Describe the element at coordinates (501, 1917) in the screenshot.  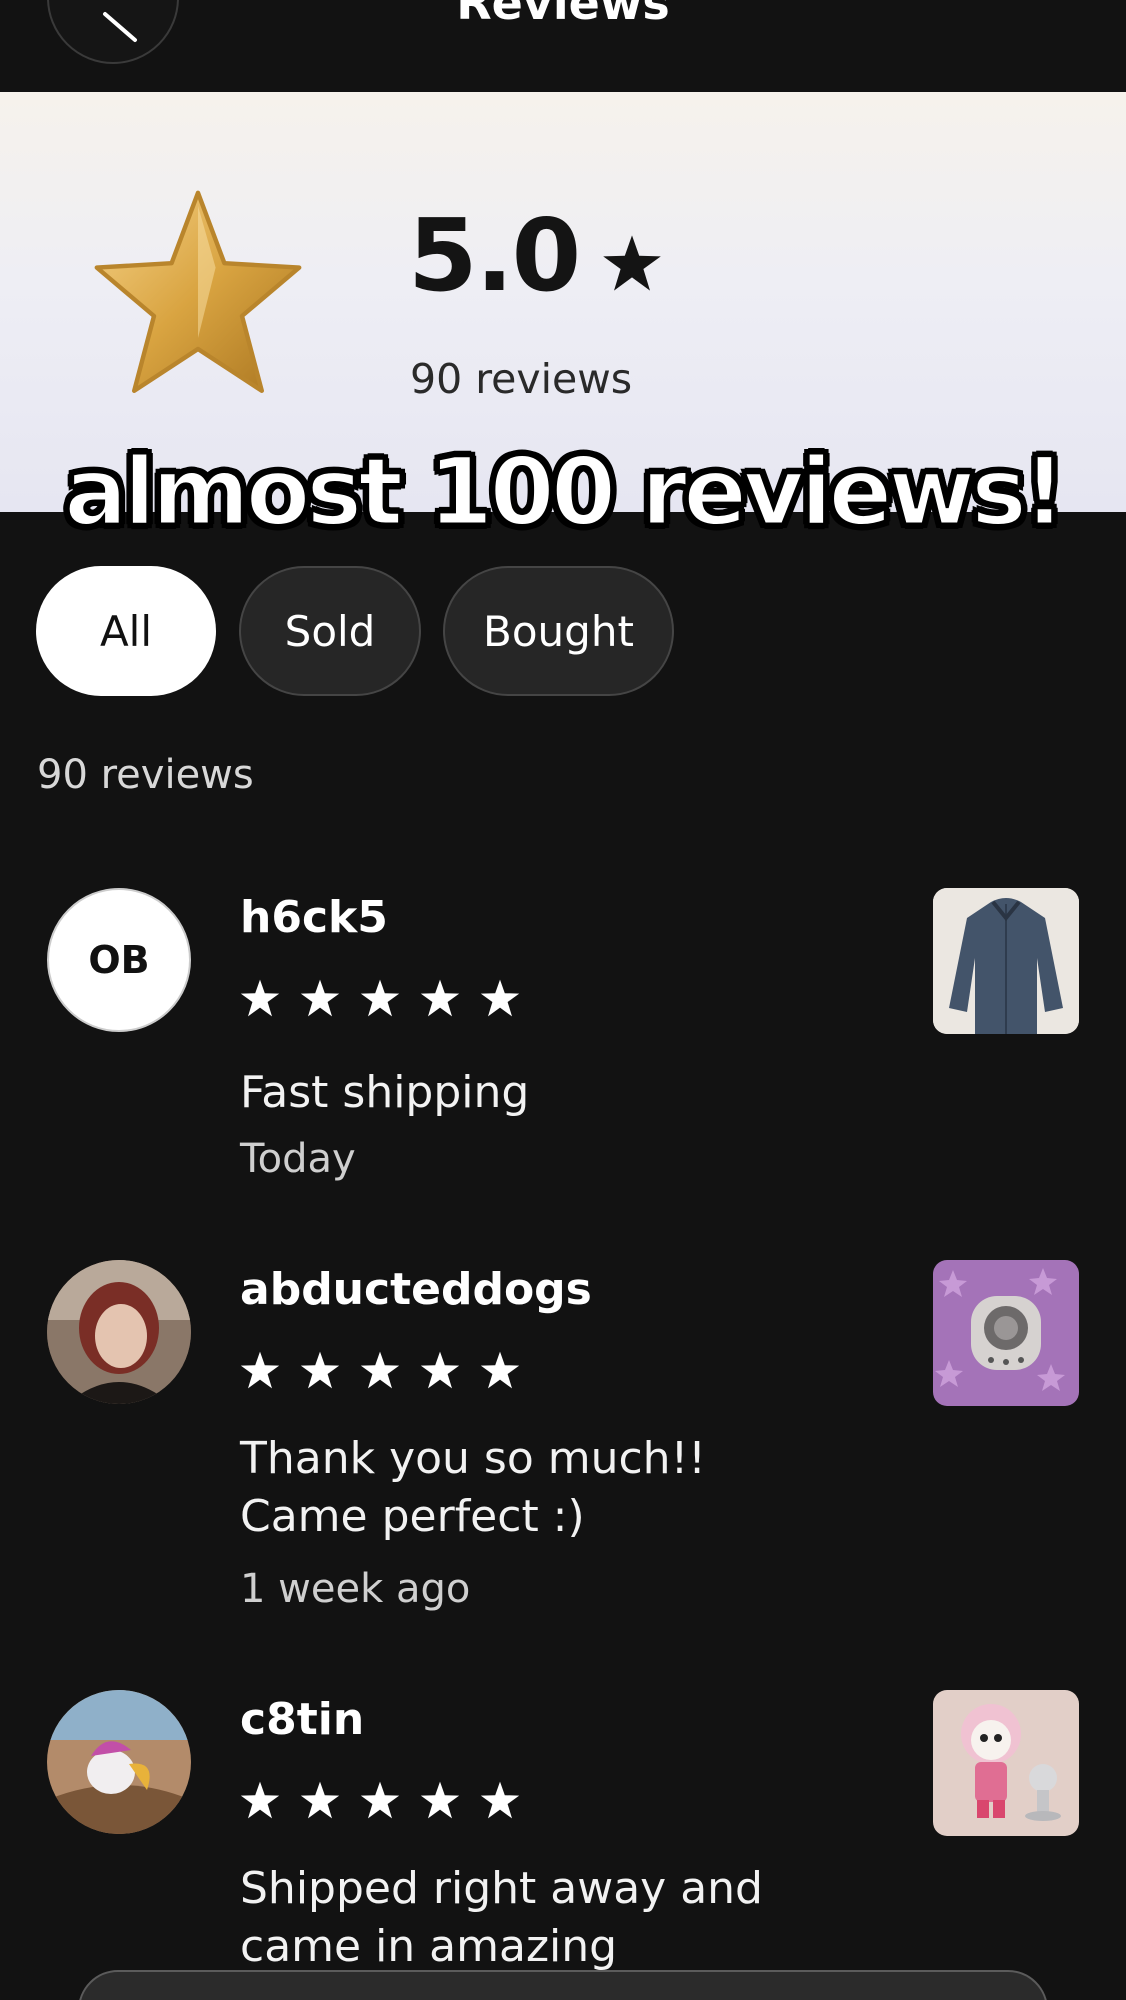
I see `review-text: Shipped right away and came in amazing` at that location.